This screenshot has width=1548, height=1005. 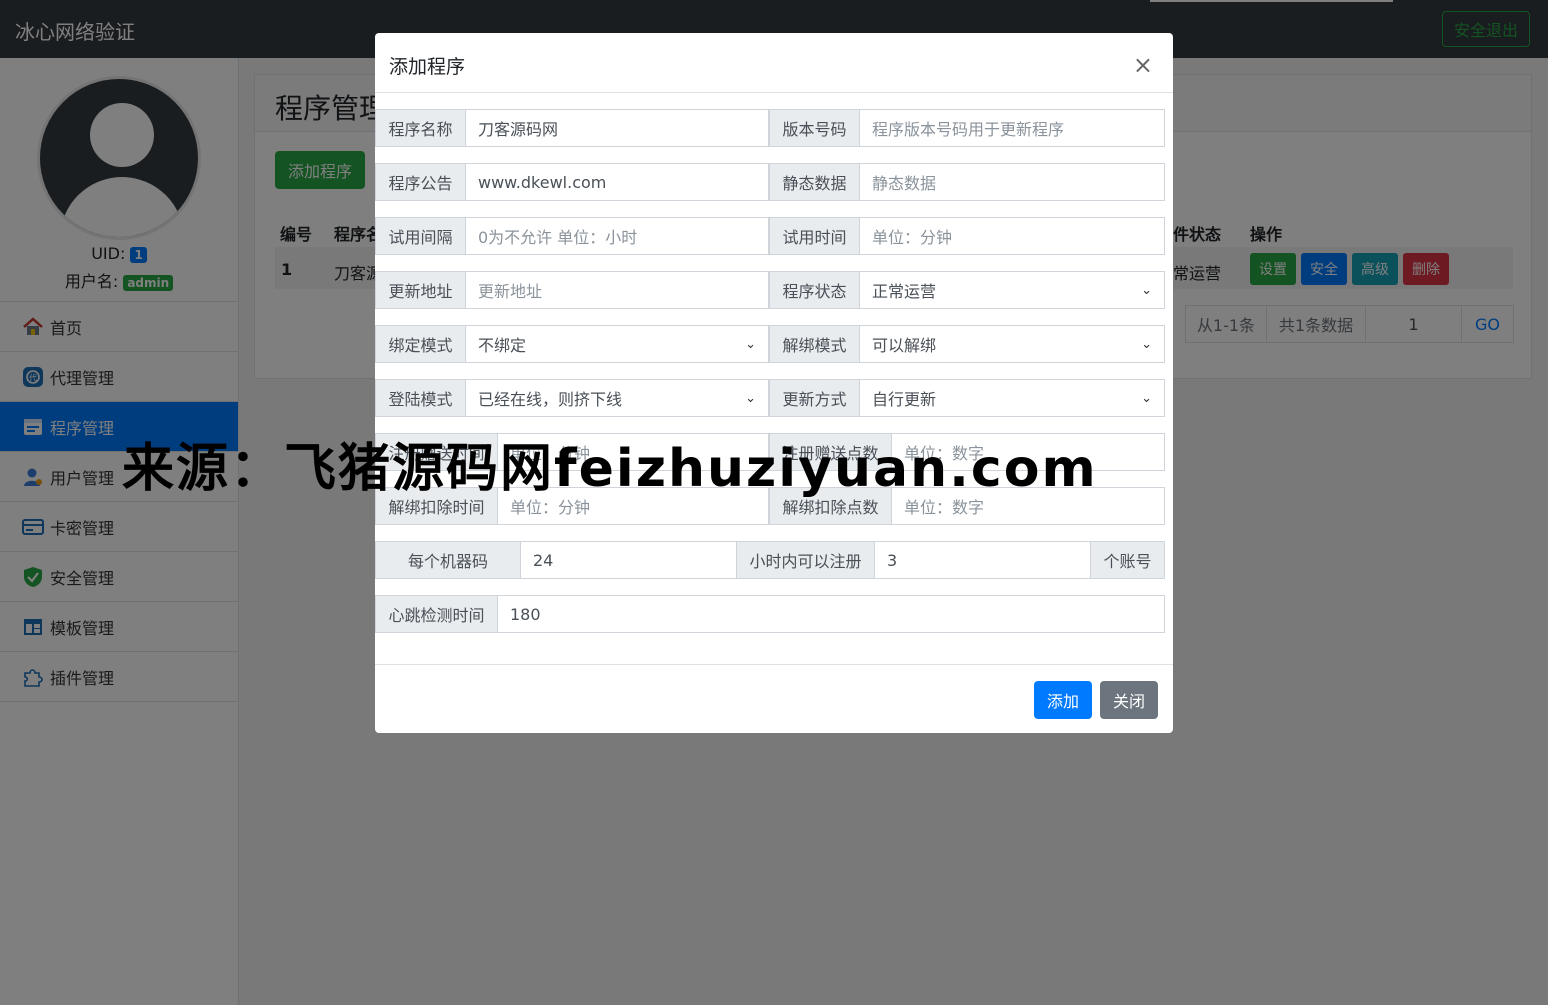 I want to click on heartbeat-input: 180, so click(x=831, y=614).